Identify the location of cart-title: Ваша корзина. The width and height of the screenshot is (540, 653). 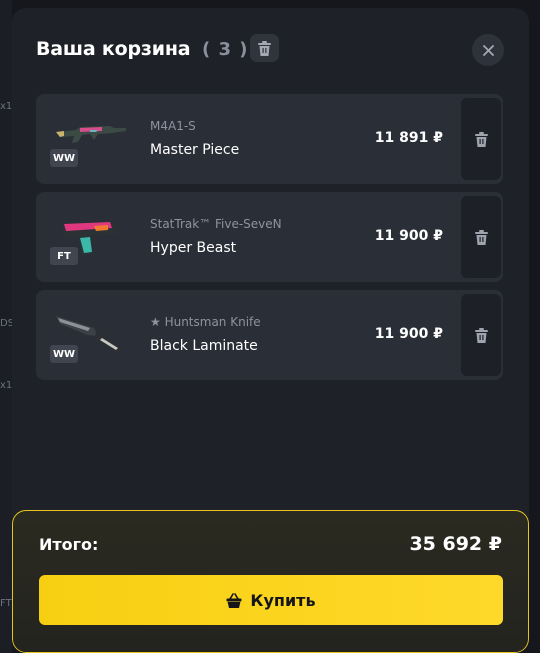
(113, 49).